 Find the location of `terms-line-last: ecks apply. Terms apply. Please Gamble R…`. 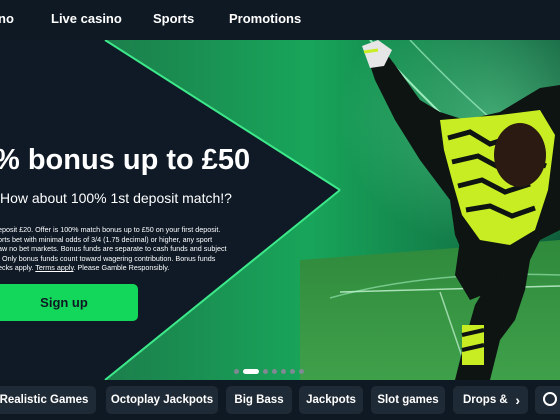

terms-line-last: ecks apply. Terms apply. Please Gamble R… is located at coordinates (126, 268).